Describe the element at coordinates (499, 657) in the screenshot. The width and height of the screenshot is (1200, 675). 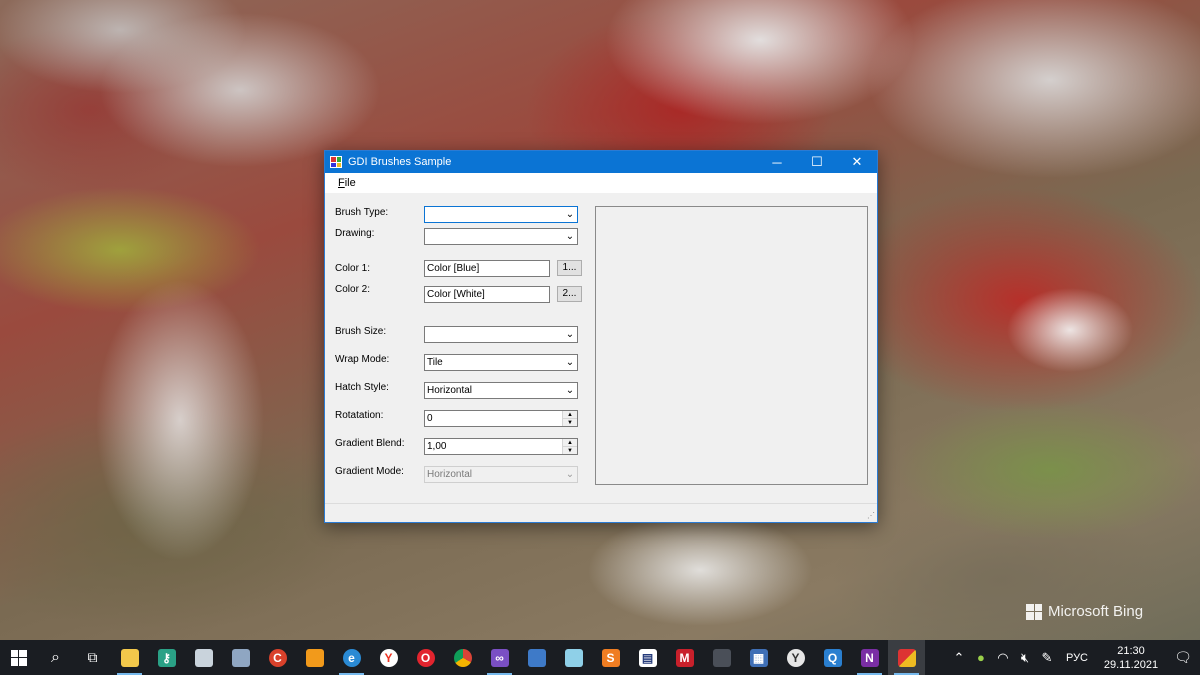
I see `taskbar-visual-studio: ∞` at that location.